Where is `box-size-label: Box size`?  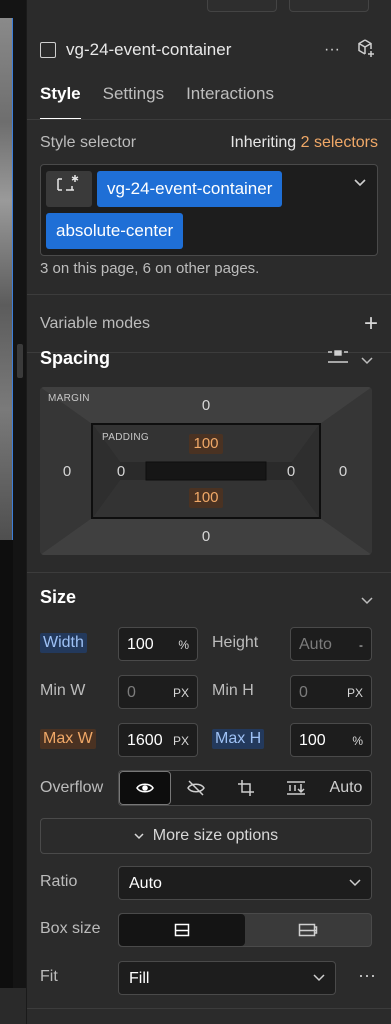
box-size-label: Box size is located at coordinates (70, 928).